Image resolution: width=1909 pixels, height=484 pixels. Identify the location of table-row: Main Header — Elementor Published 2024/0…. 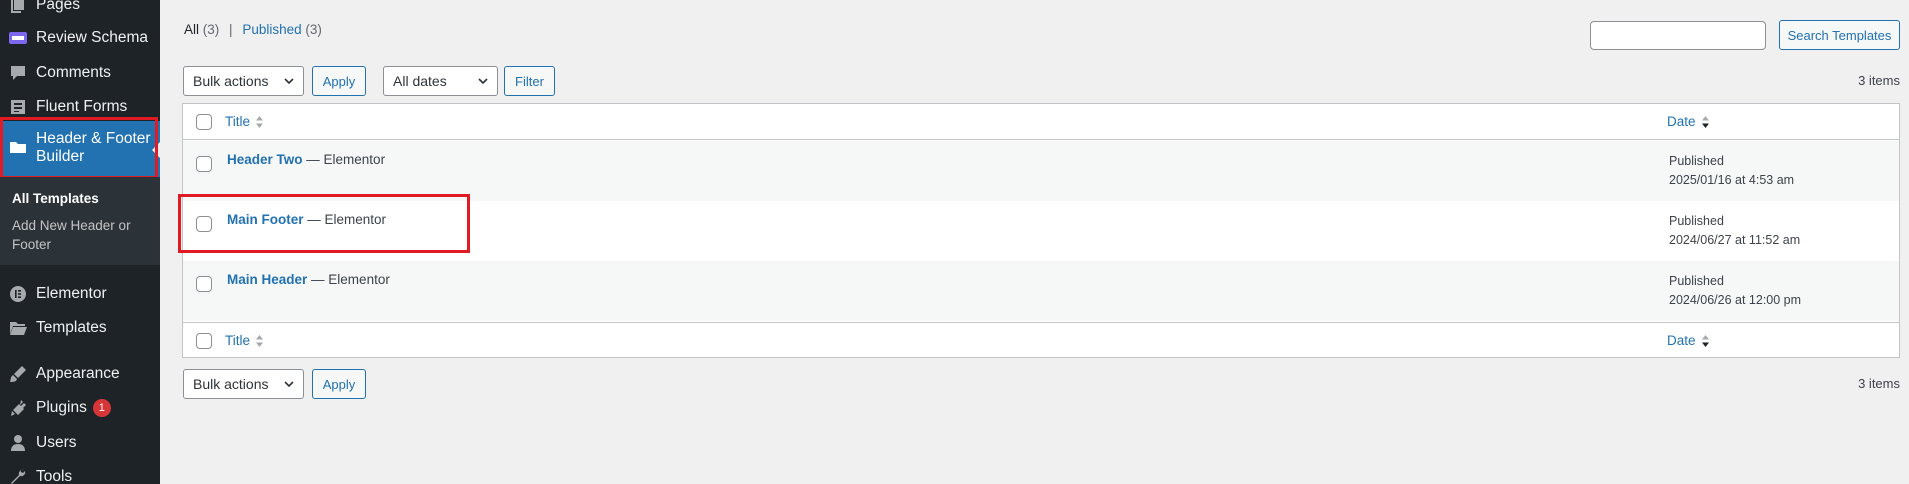
(1041, 291).